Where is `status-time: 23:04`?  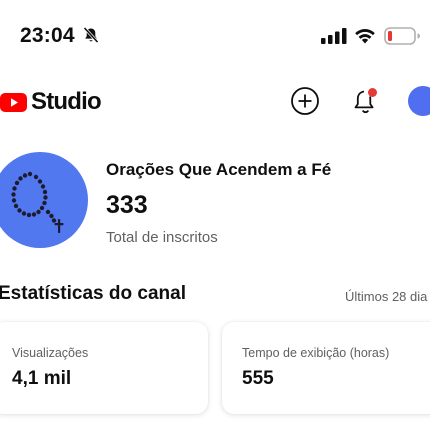
status-time: 23:04 is located at coordinates (47, 35).